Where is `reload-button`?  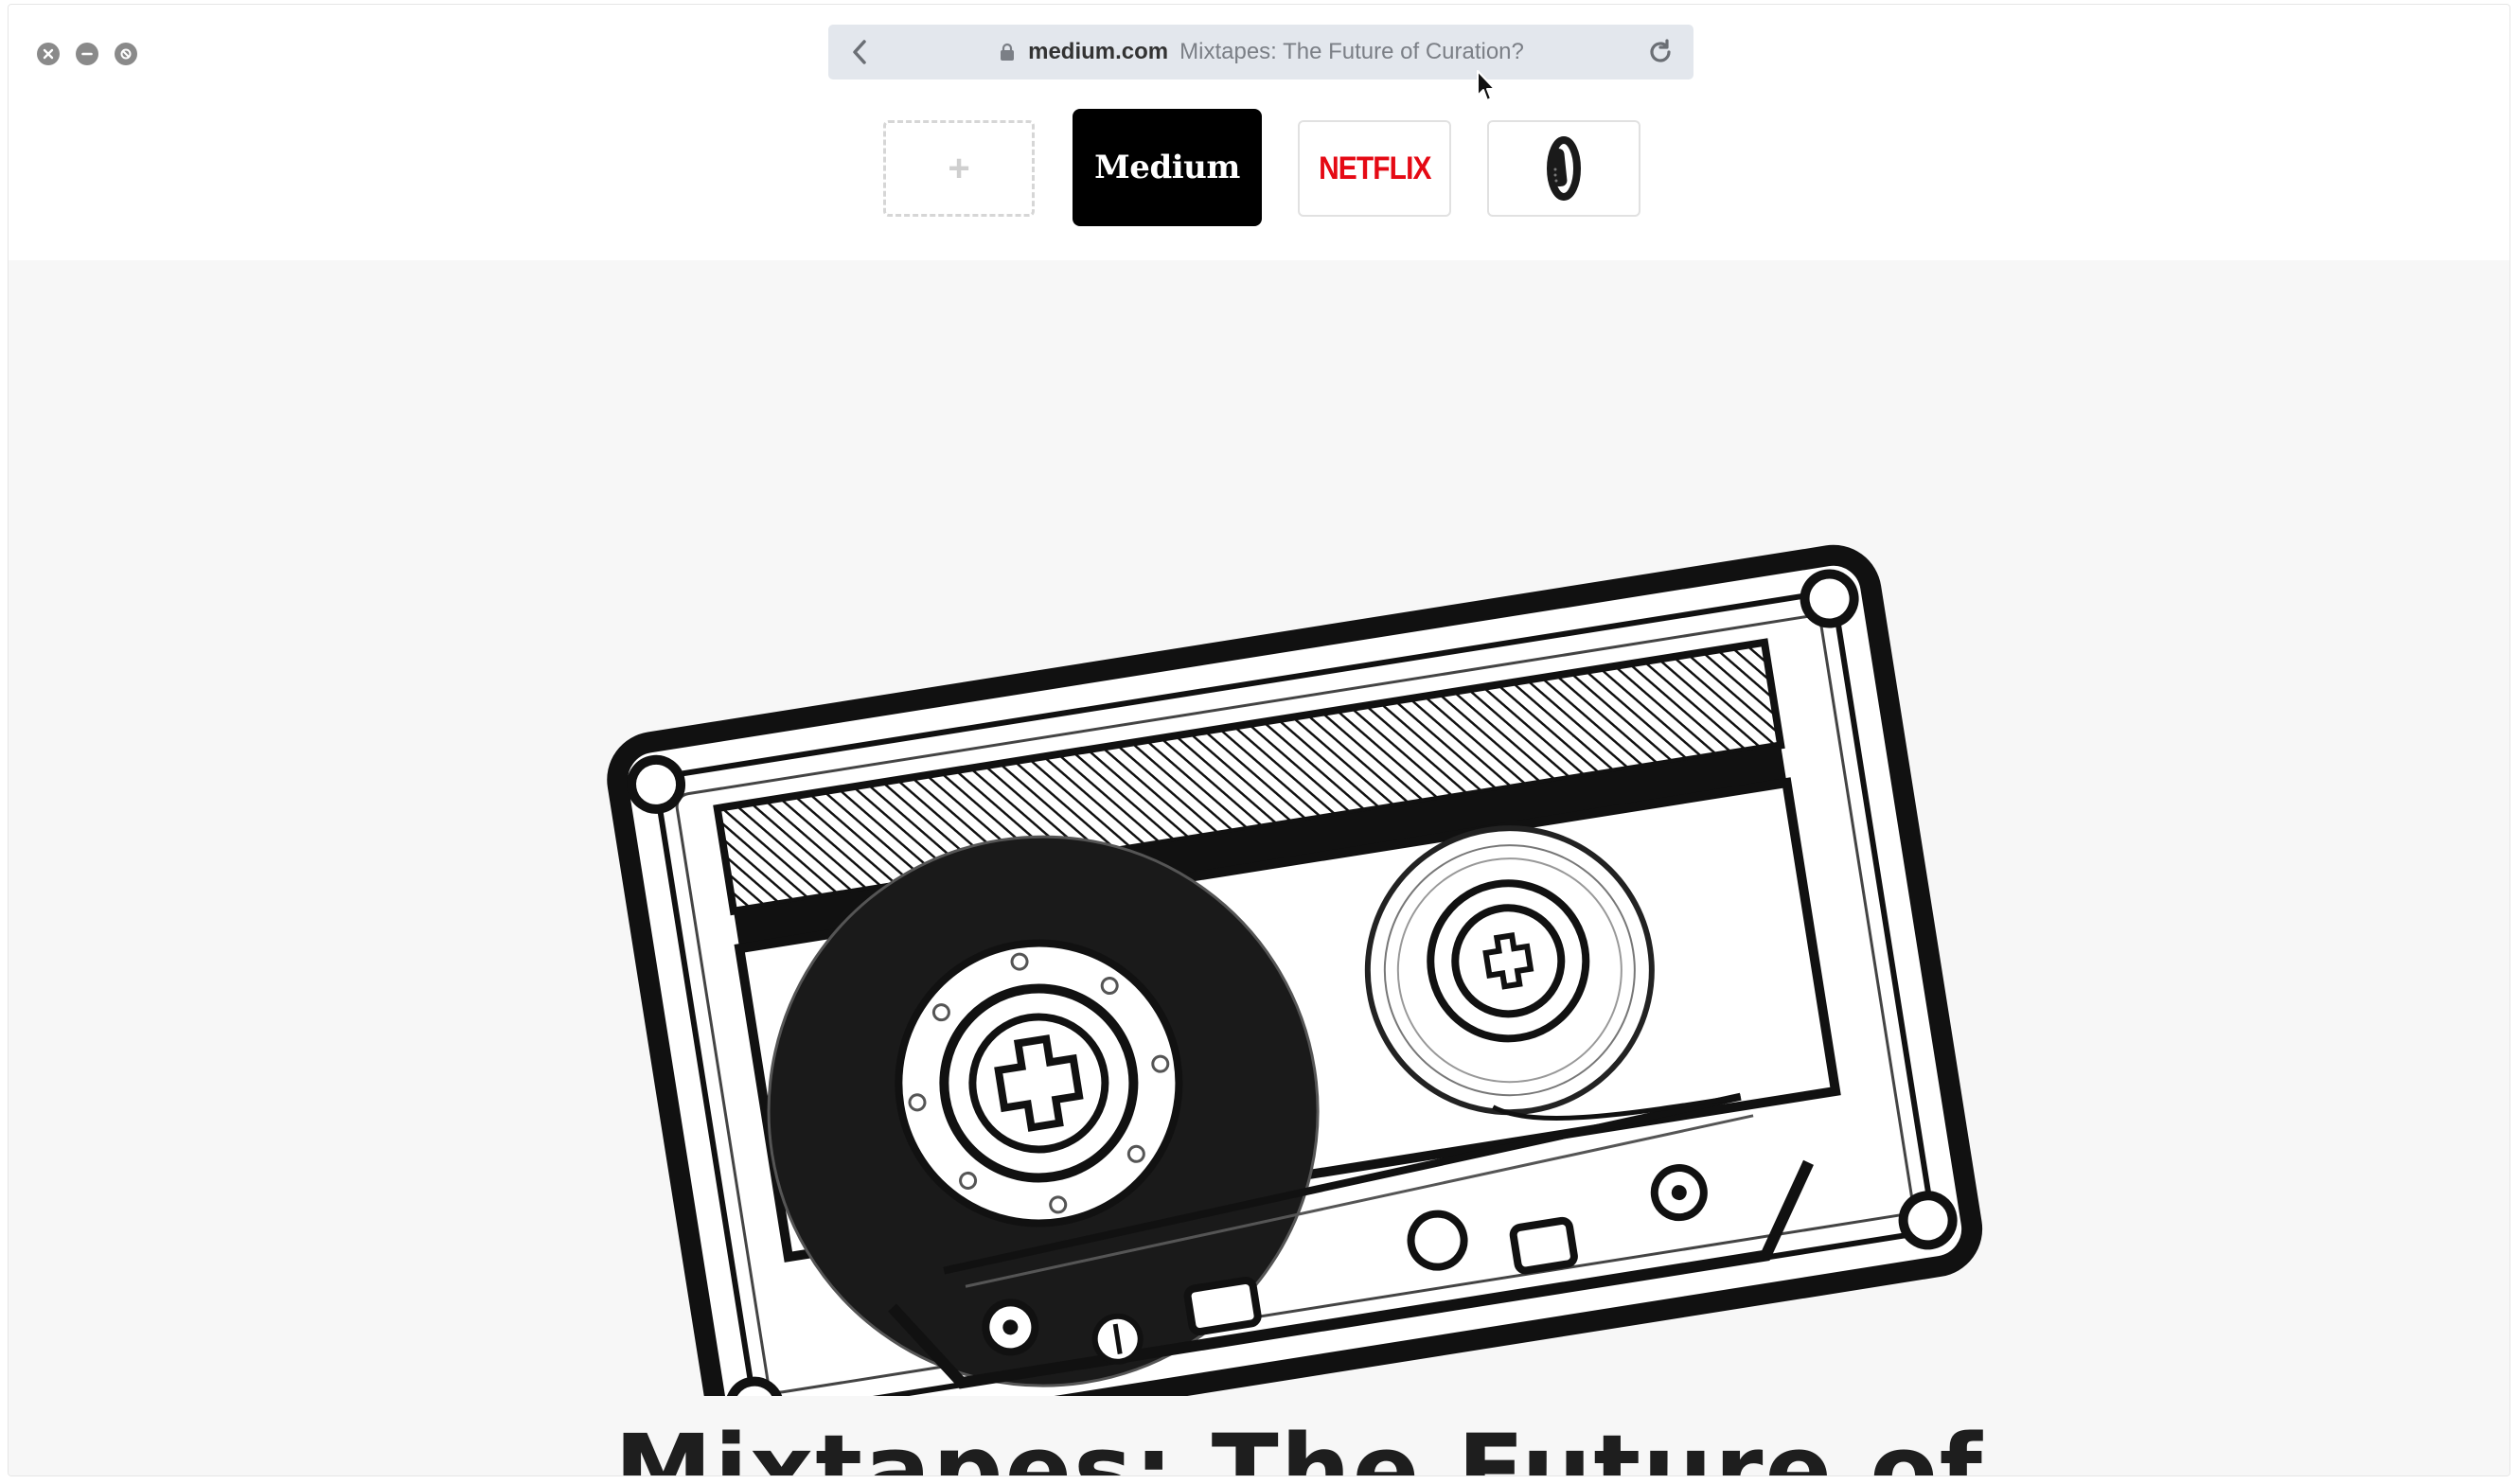
reload-button is located at coordinates (1660, 52).